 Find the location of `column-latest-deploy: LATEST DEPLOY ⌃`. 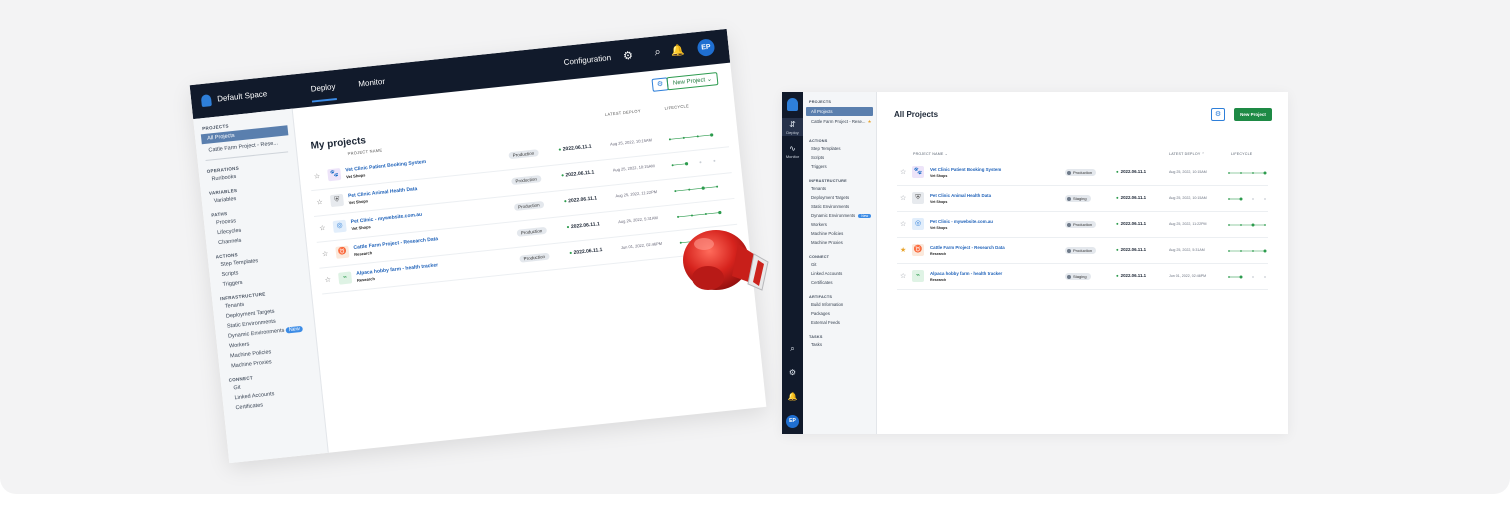

column-latest-deploy: LATEST DEPLOY ⌃ is located at coordinates (1187, 154).